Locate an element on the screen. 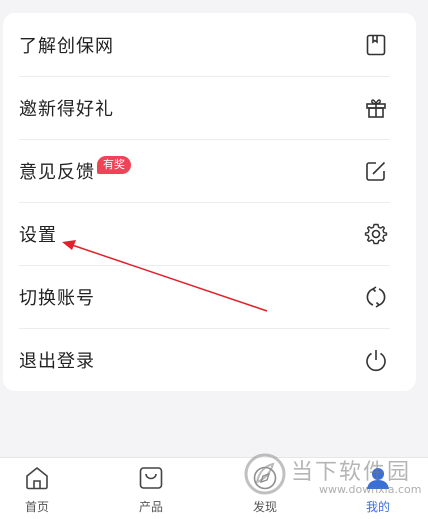  menu-item-label: 邀新得好礼 is located at coordinates (66, 109).